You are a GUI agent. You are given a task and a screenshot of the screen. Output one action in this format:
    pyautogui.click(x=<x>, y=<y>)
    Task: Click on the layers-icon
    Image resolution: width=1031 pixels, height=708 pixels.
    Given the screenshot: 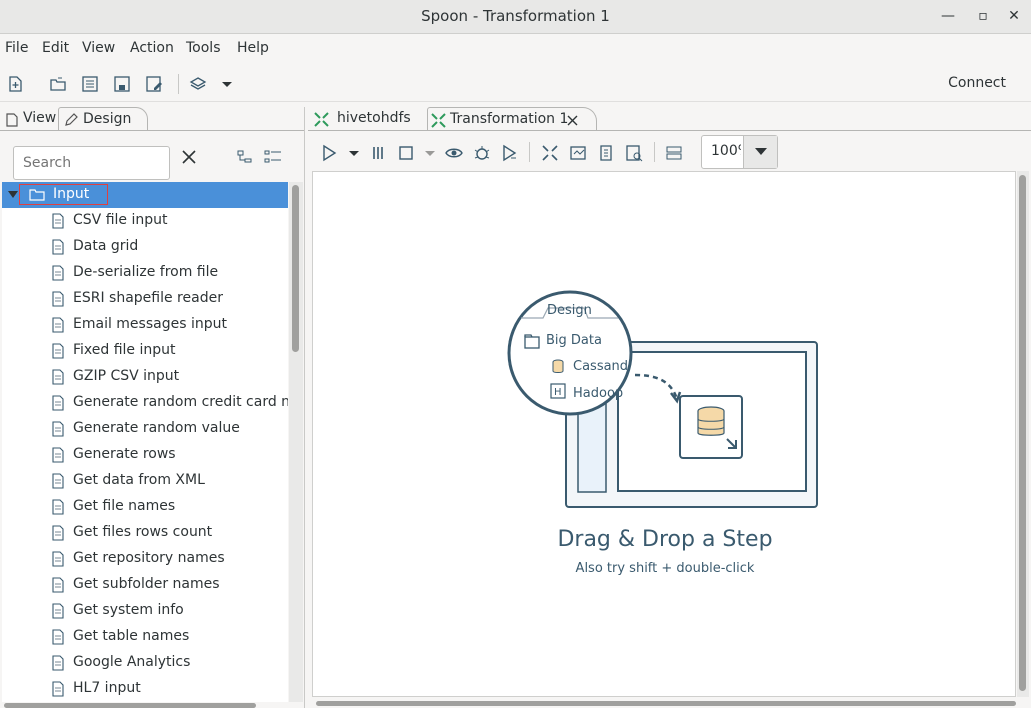 What is the action you would take?
    pyautogui.click(x=198, y=84)
    